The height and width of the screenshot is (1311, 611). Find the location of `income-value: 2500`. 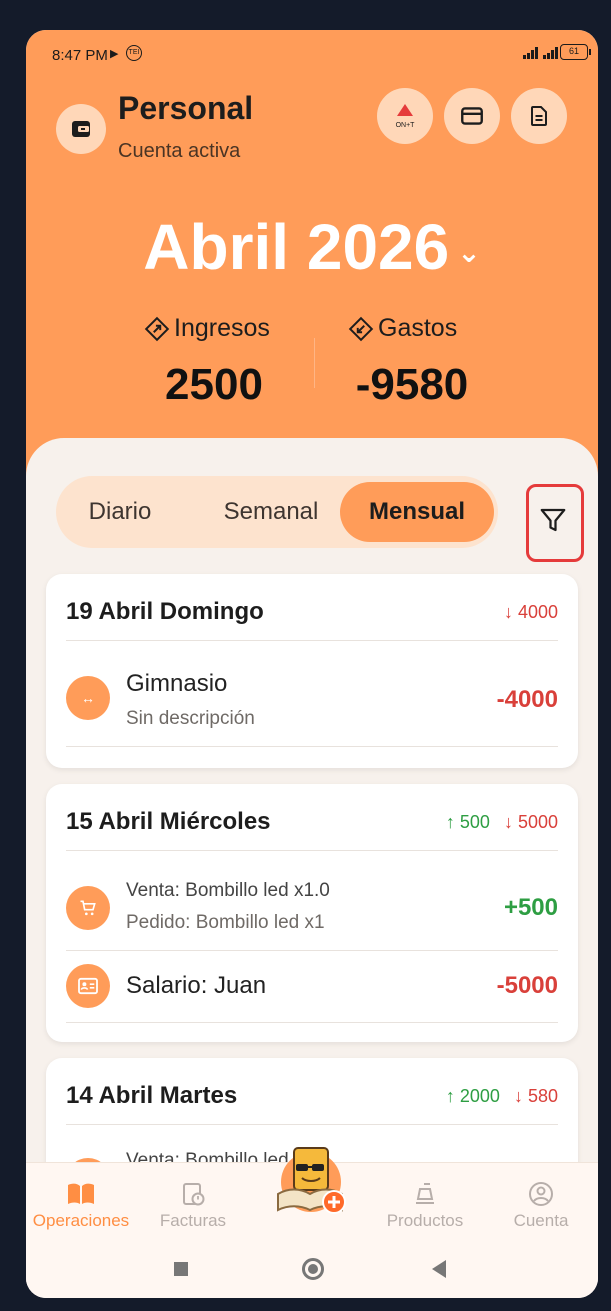

income-value: 2500 is located at coordinates (214, 384).